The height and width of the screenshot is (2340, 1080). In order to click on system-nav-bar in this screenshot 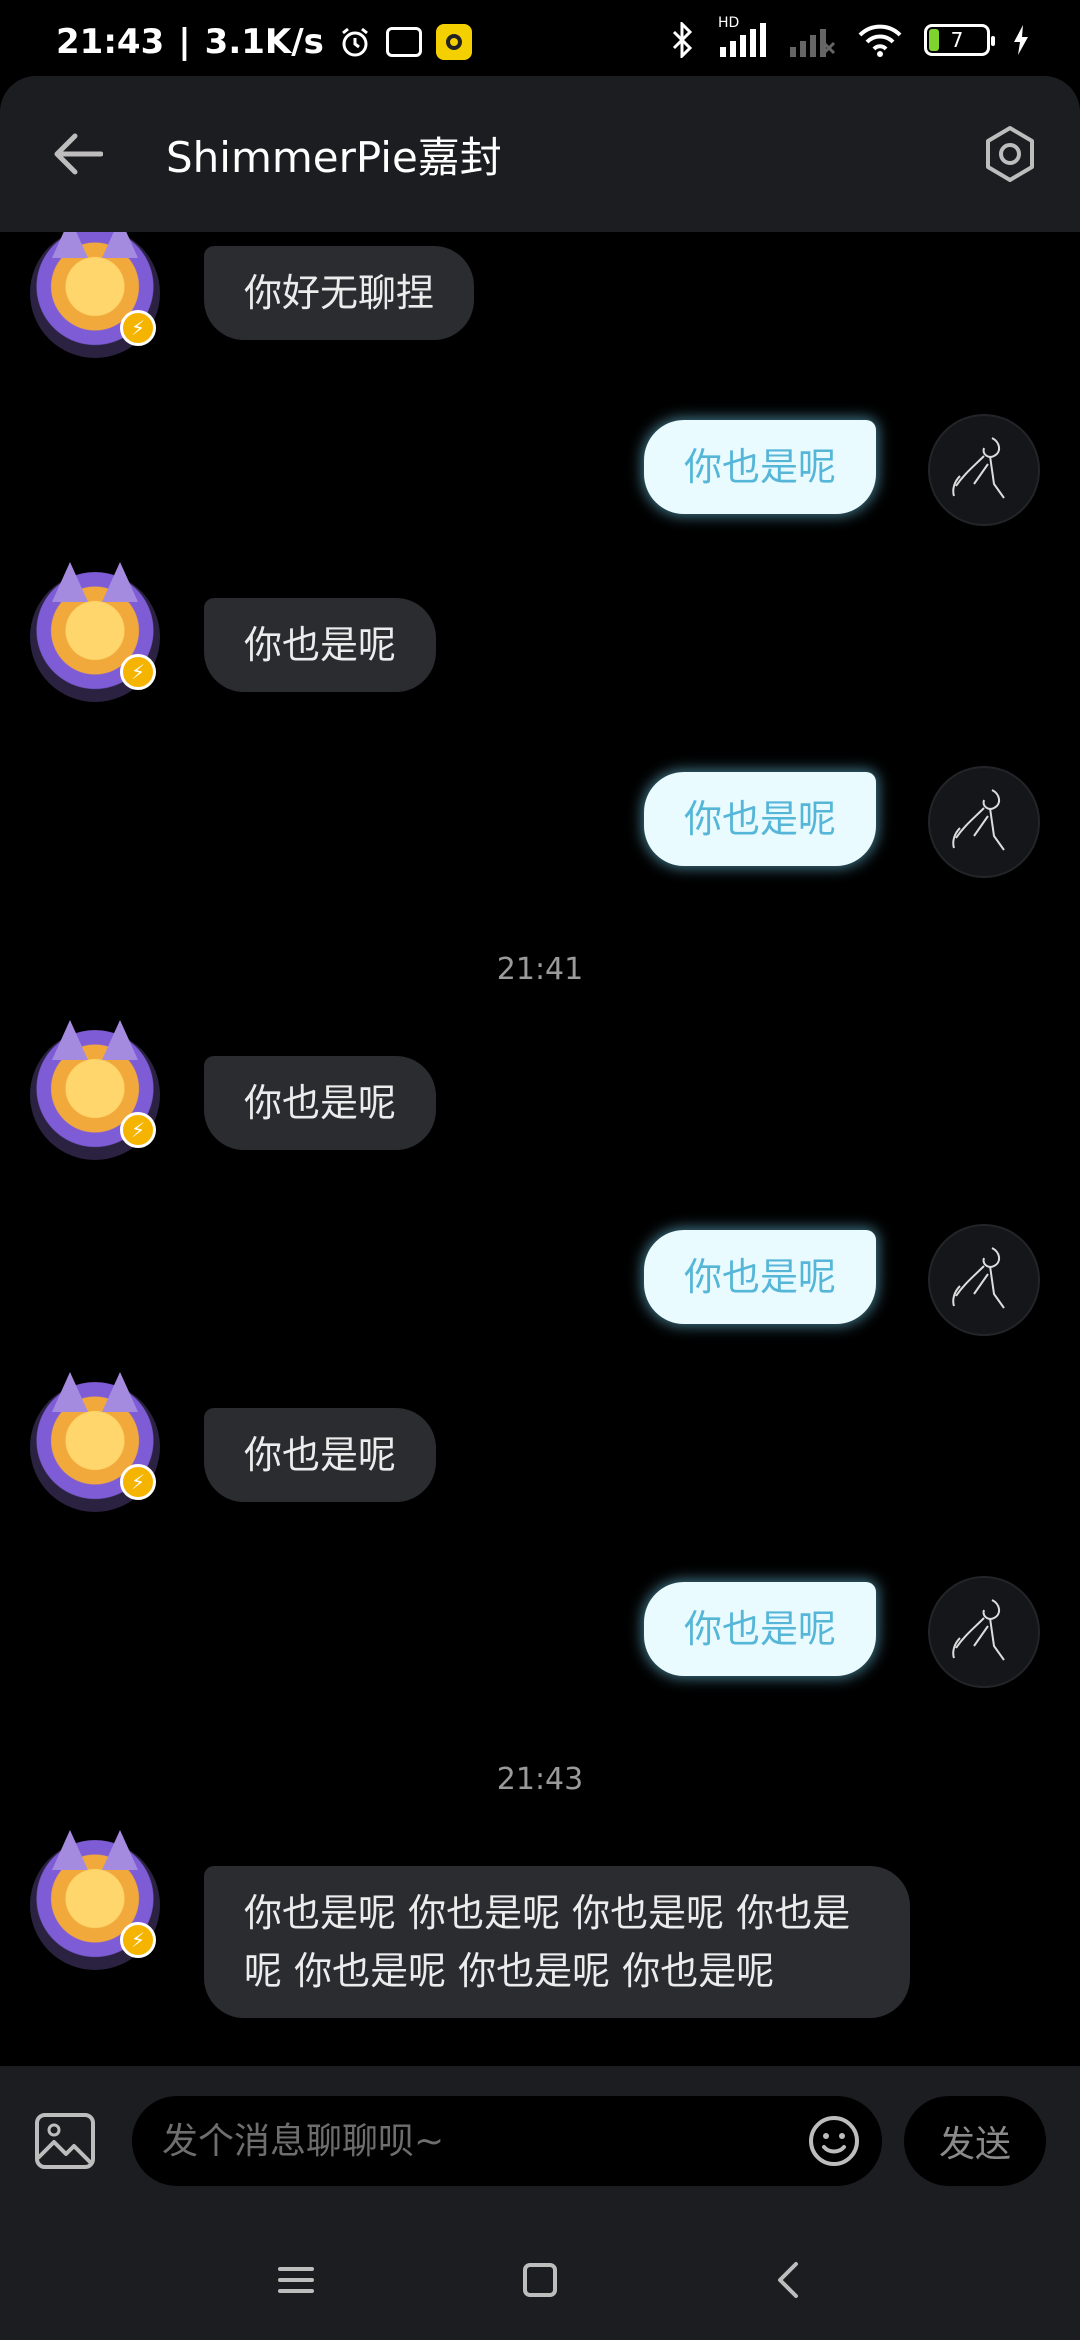, I will do `click(540, 2275)`.